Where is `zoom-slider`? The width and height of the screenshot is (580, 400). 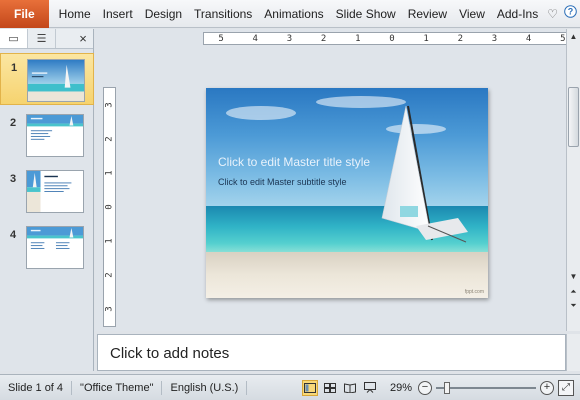
zoom-slider is located at coordinates (486, 387).